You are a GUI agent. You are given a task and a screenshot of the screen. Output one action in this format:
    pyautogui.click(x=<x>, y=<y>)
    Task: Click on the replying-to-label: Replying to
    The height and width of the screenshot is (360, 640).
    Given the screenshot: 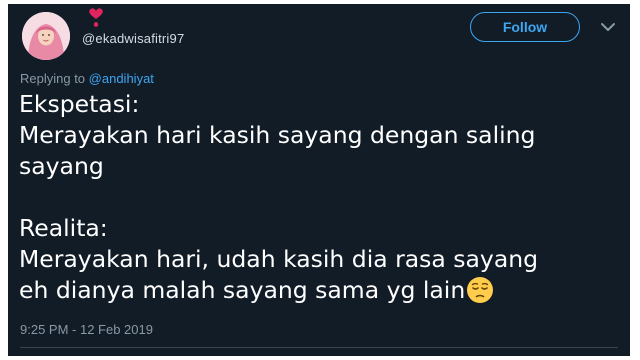 What is the action you would take?
    pyautogui.click(x=53, y=78)
    